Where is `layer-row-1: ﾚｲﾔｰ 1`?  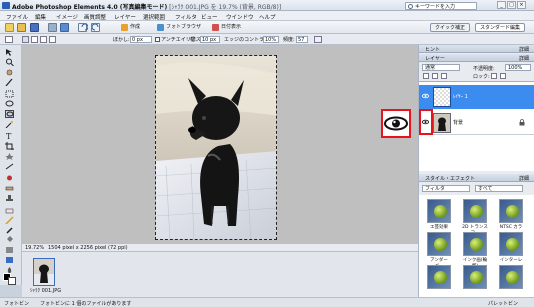 layer-row-1: ﾚｲﾔｰ 1 is located at coordinates (476, 97).